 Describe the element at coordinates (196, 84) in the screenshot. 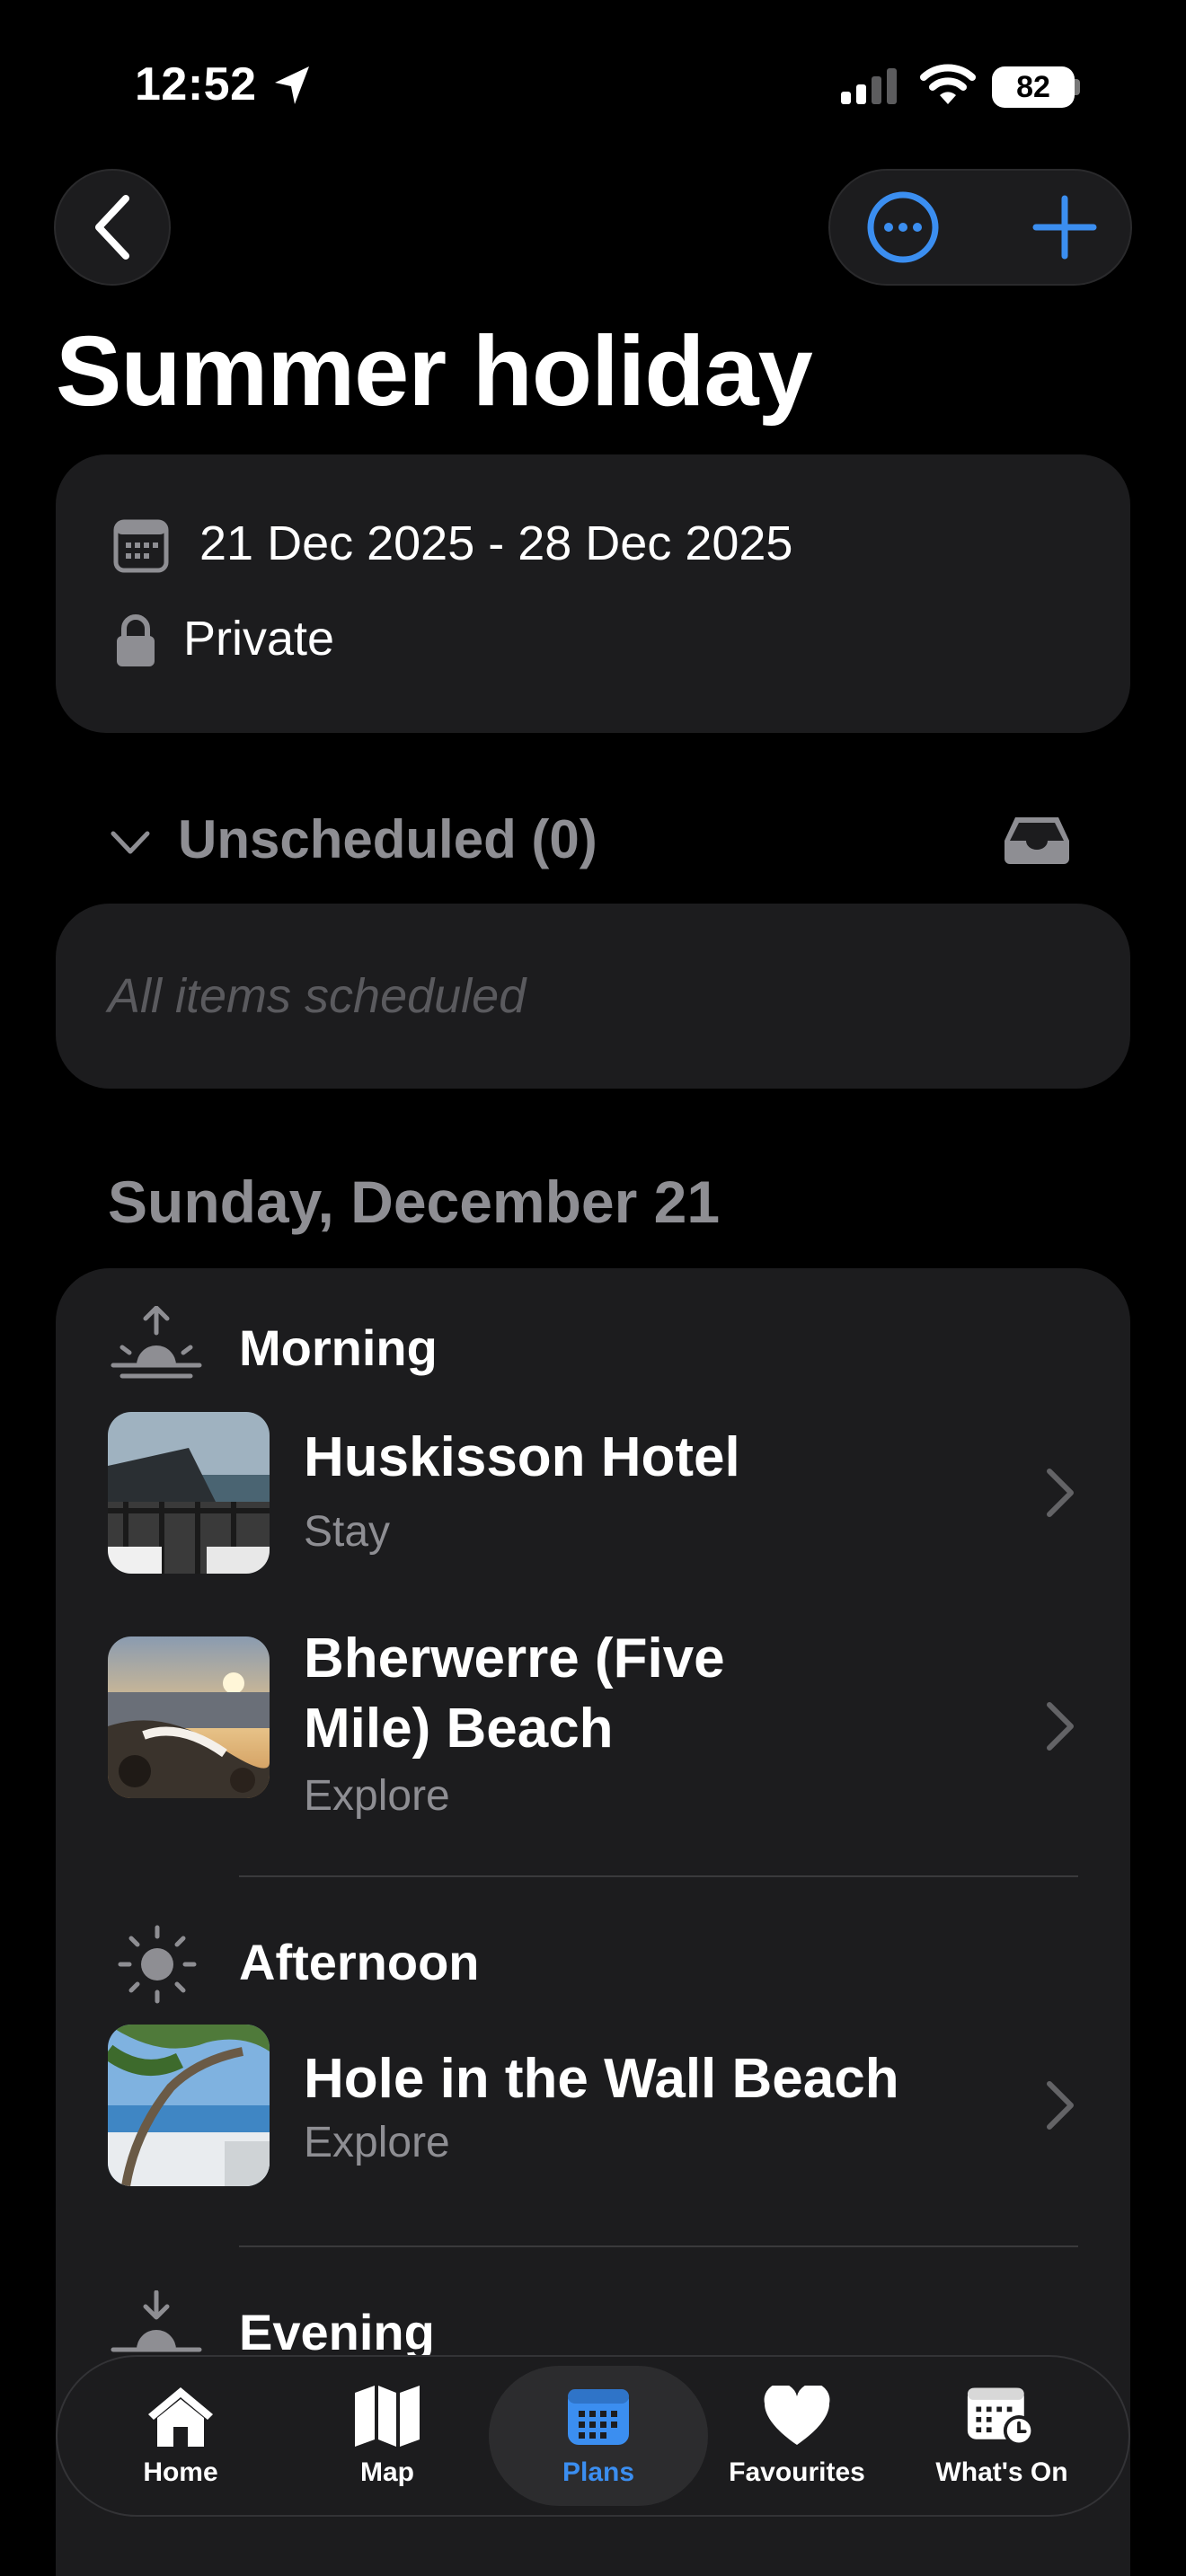

I see `status-time: 12:52` at that location.